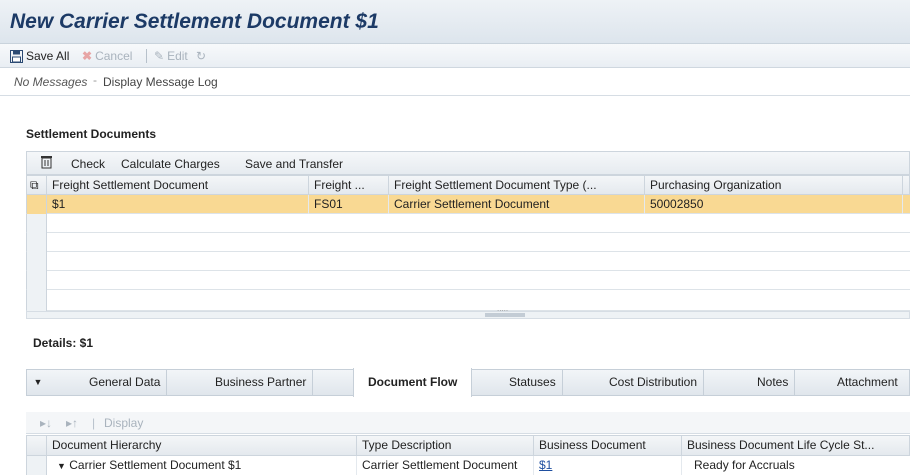  Describe the element at coordinates (155, 465) in the screenshot. I see `hierarchy-label: Carrier Settlement Document $1` at that location.